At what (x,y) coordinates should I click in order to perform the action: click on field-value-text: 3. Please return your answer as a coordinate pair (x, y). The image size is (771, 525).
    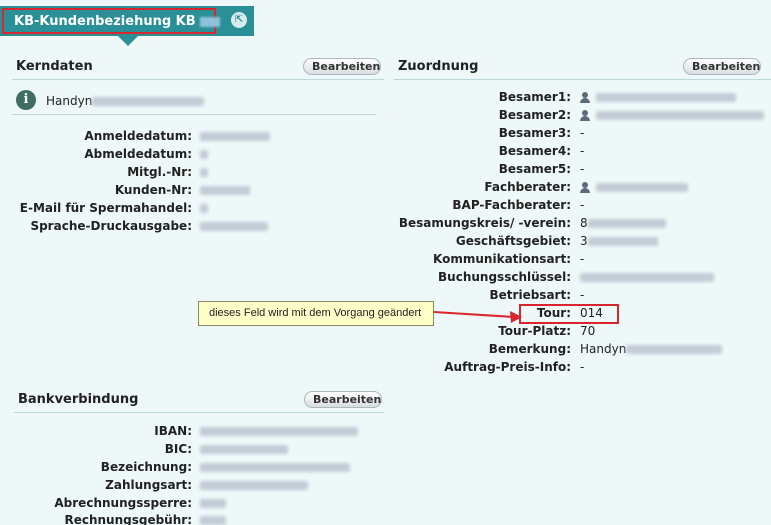
    Looking at the image, I should click on (584, 241).